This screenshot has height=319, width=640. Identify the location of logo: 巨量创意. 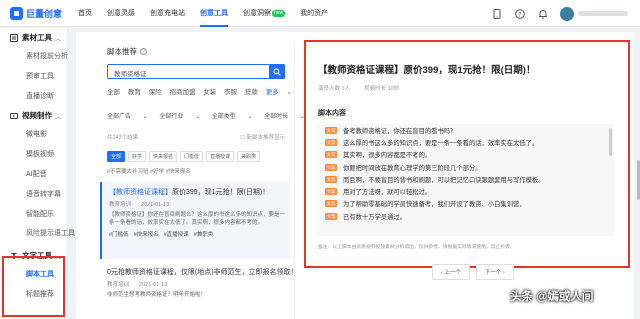
(40, 13).